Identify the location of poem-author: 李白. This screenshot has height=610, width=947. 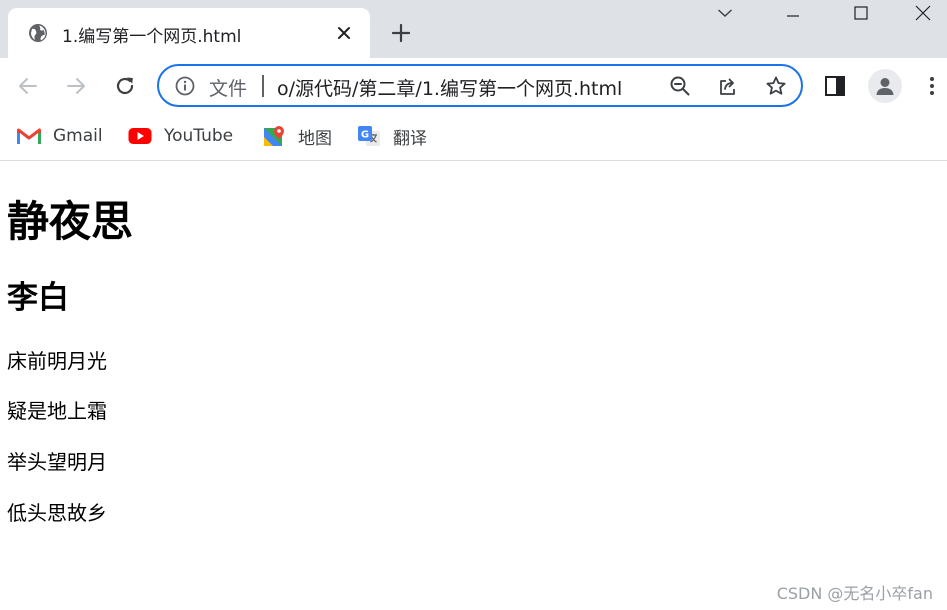
(38, 298).